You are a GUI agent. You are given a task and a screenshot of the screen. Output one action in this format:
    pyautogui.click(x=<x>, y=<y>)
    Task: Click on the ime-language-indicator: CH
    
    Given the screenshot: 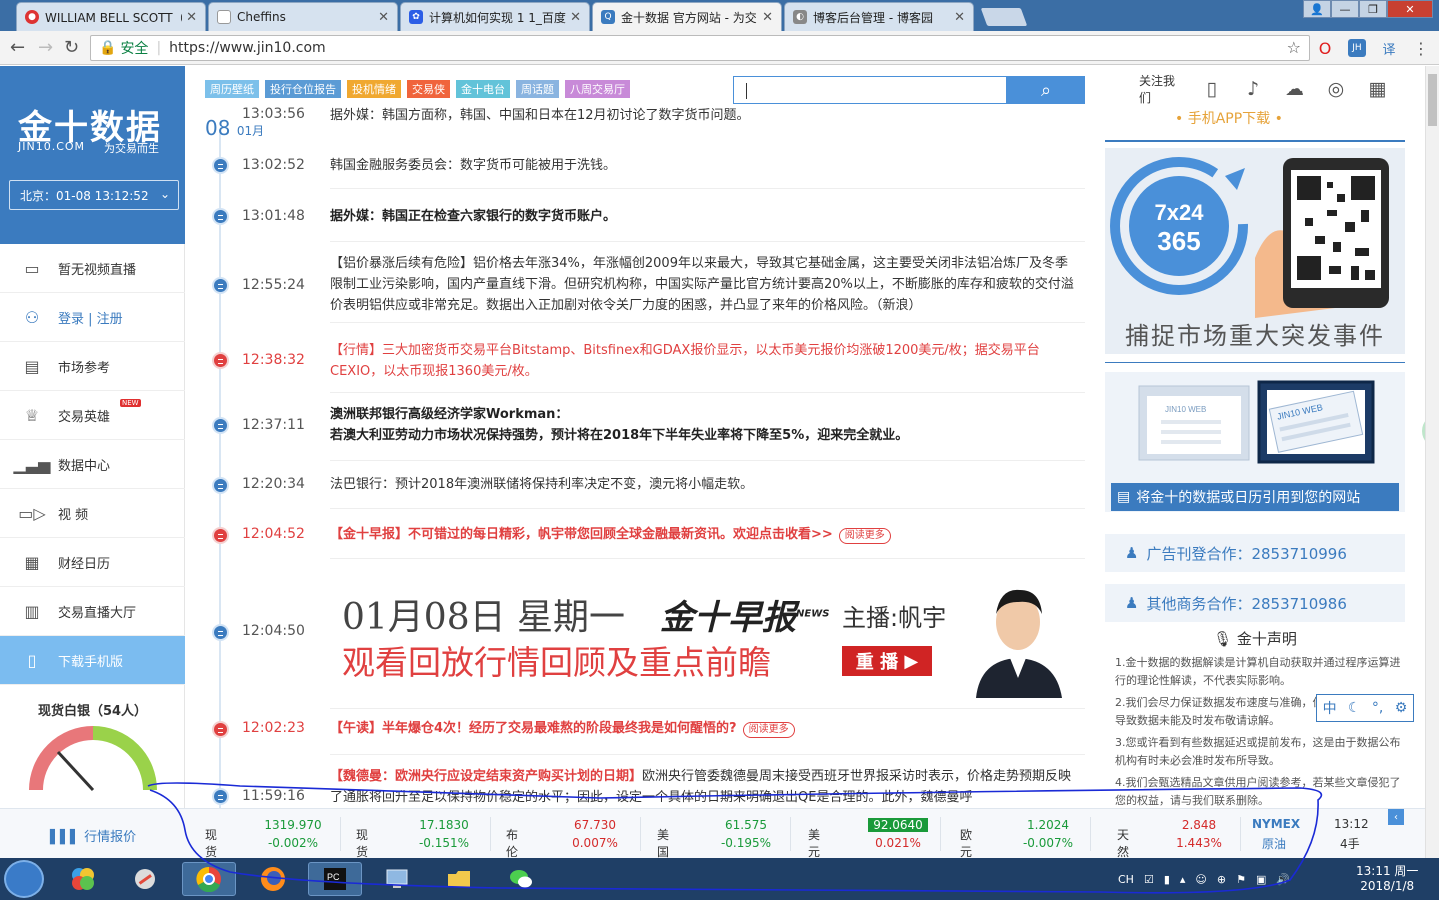 What is the action you would take?
    pyautogui.click(x=1126, y=879)
    